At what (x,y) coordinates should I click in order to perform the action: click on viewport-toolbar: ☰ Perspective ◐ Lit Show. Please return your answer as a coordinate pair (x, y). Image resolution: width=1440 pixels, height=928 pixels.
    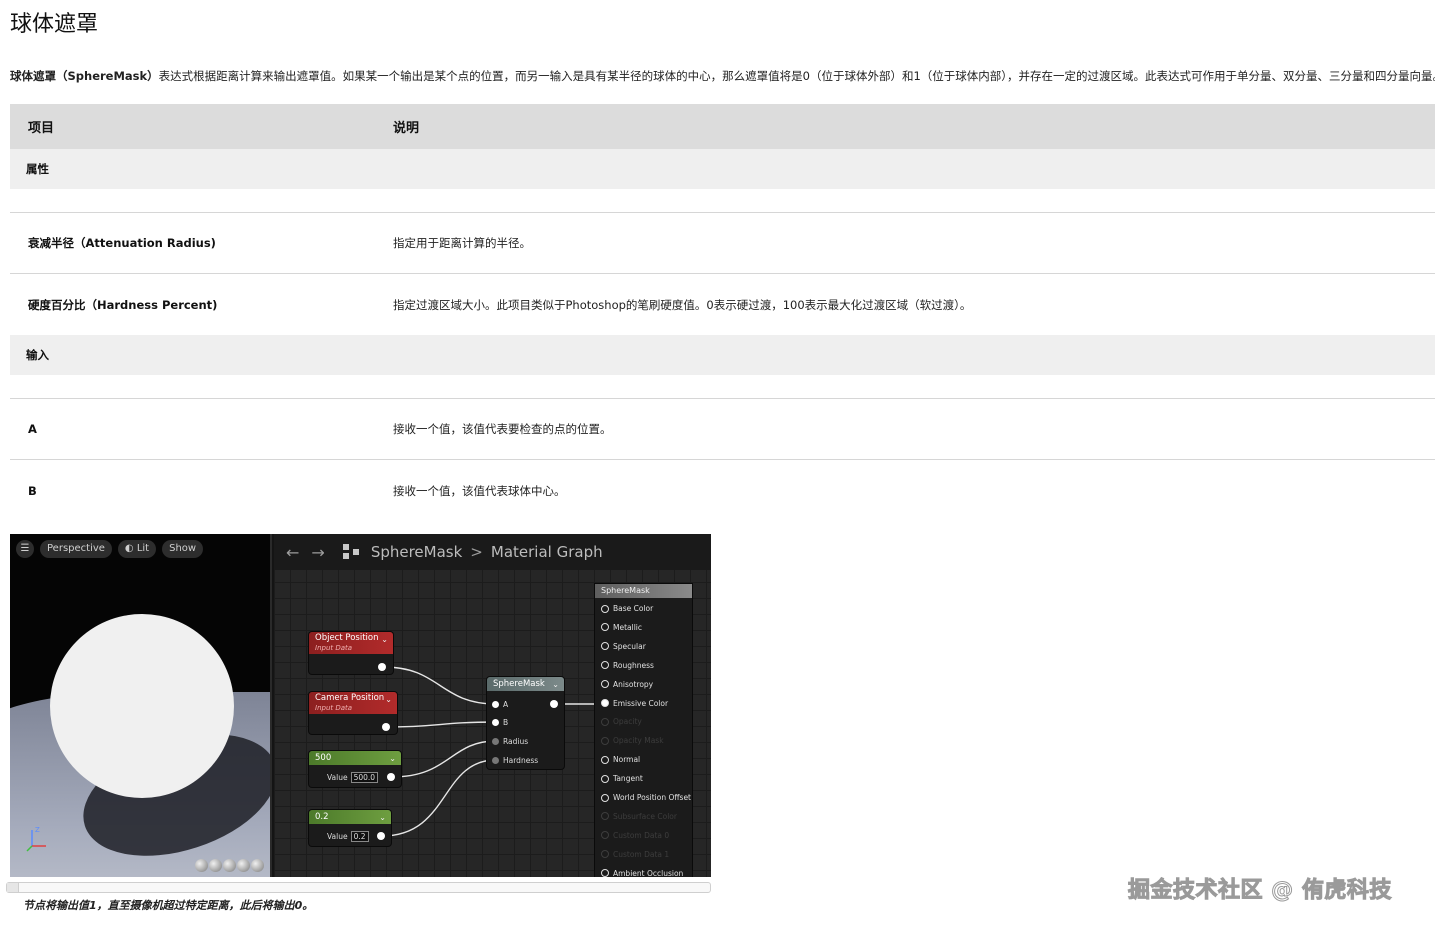
    Looking at the image, I should click on (110, 549).